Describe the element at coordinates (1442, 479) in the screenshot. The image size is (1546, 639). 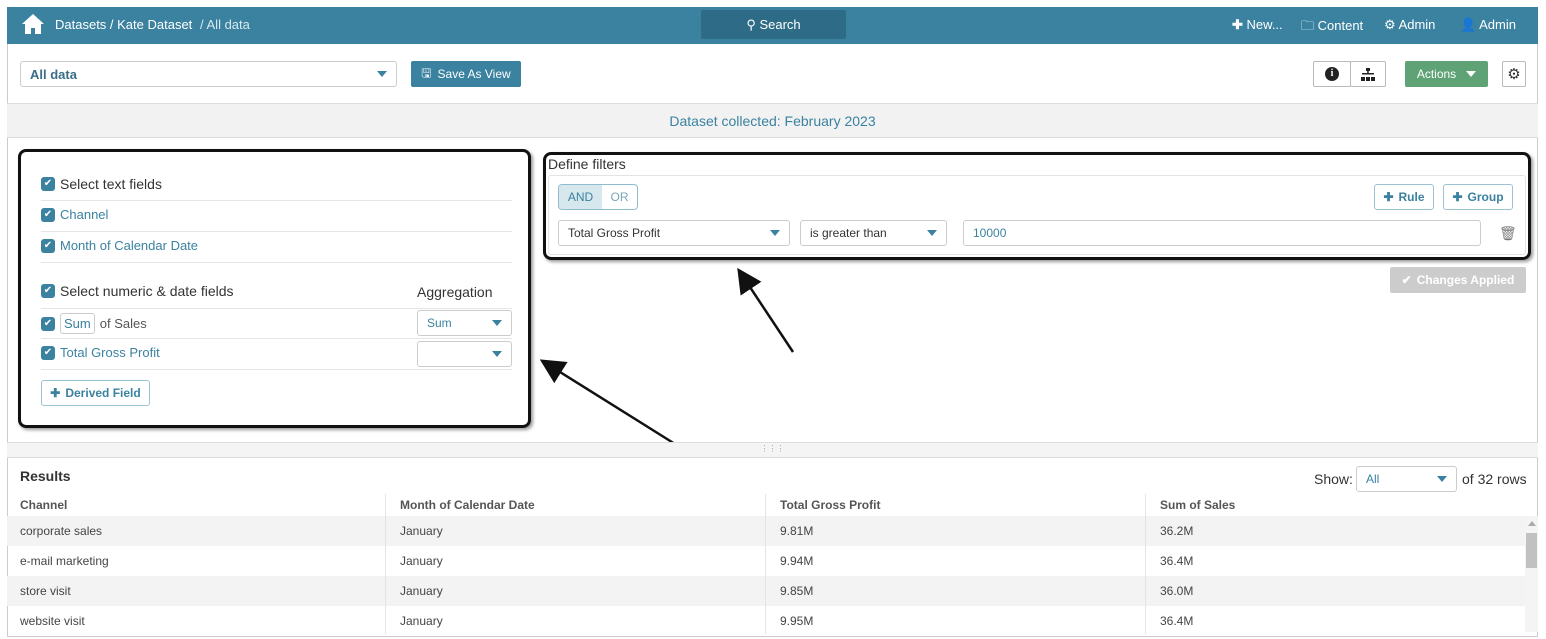
I see `chevron-down-icon` at that location.